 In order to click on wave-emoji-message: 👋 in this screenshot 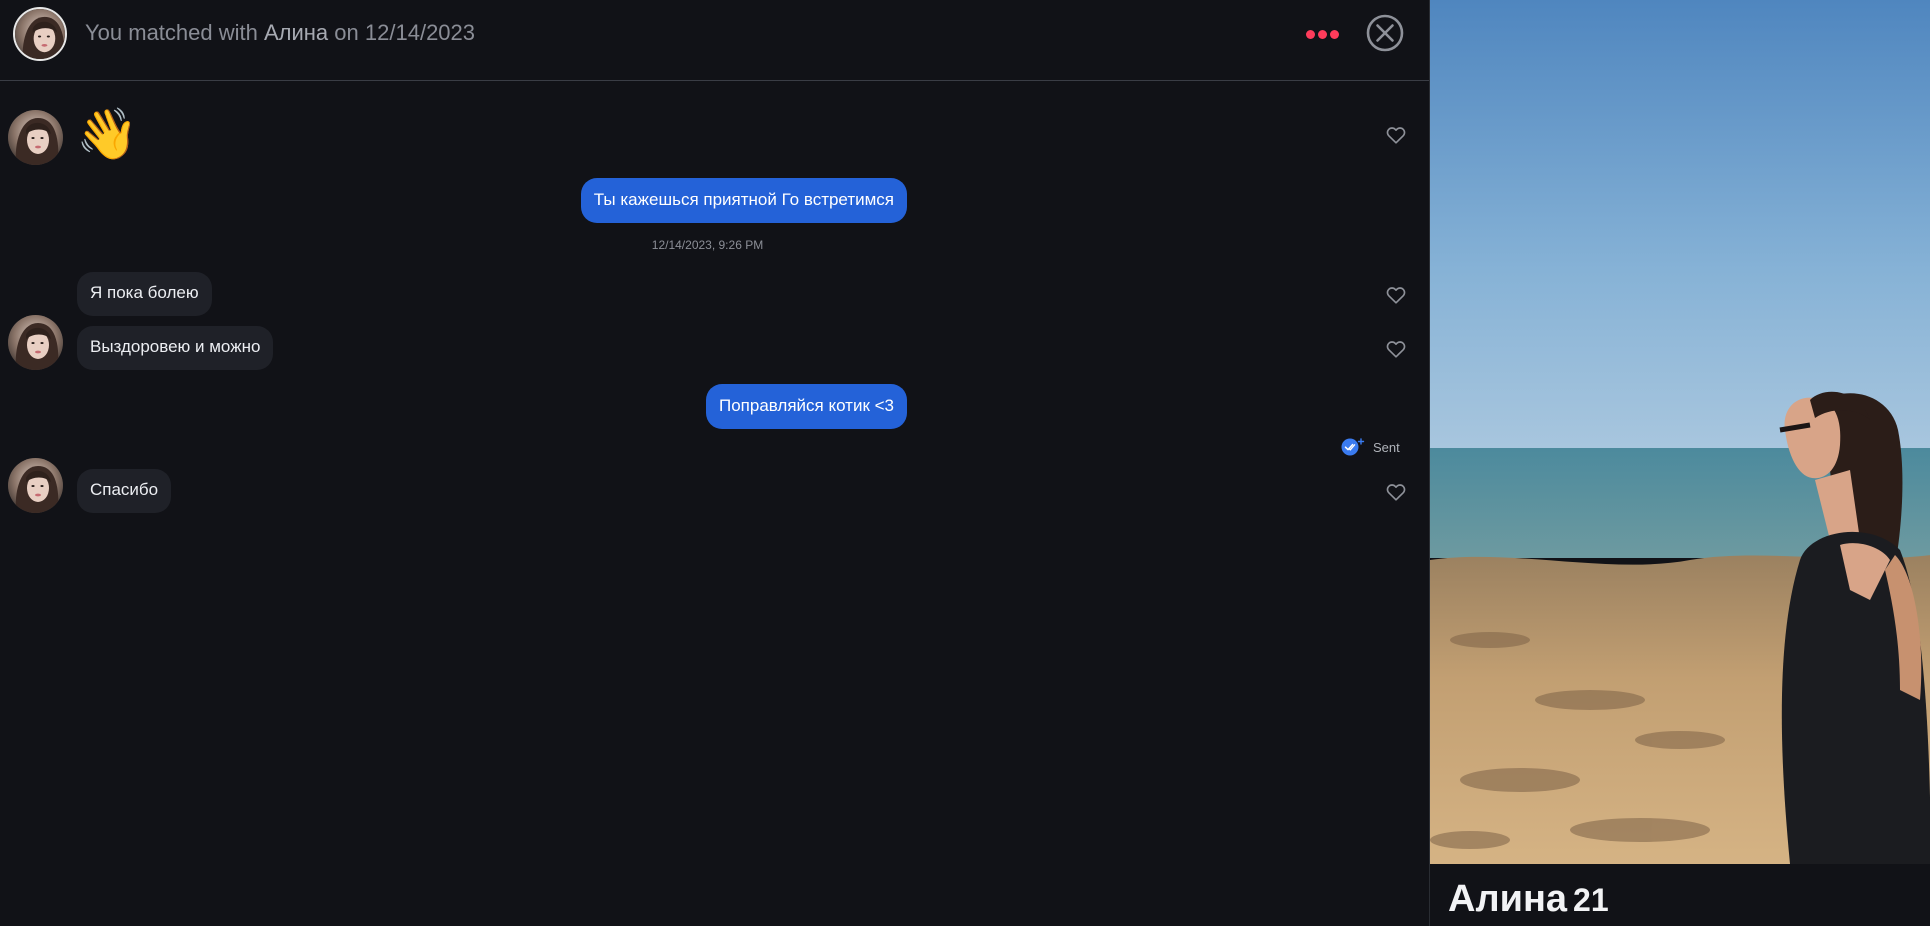, I will do `click(107, 134)`.